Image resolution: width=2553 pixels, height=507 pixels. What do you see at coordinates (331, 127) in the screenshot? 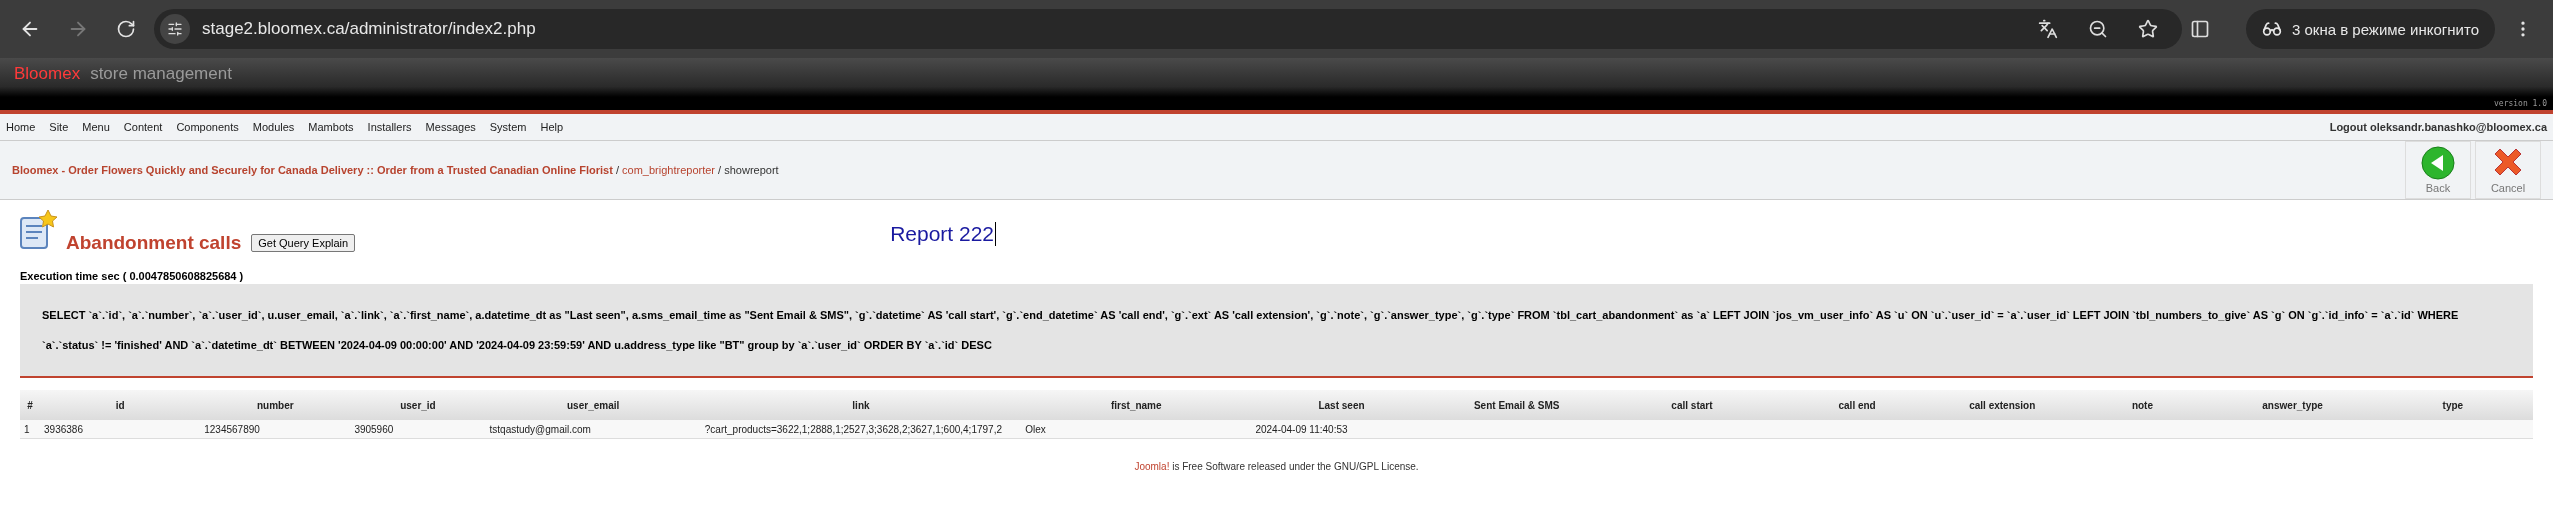
I see `menu-item: Mambots` at bounding box center [331, 127].